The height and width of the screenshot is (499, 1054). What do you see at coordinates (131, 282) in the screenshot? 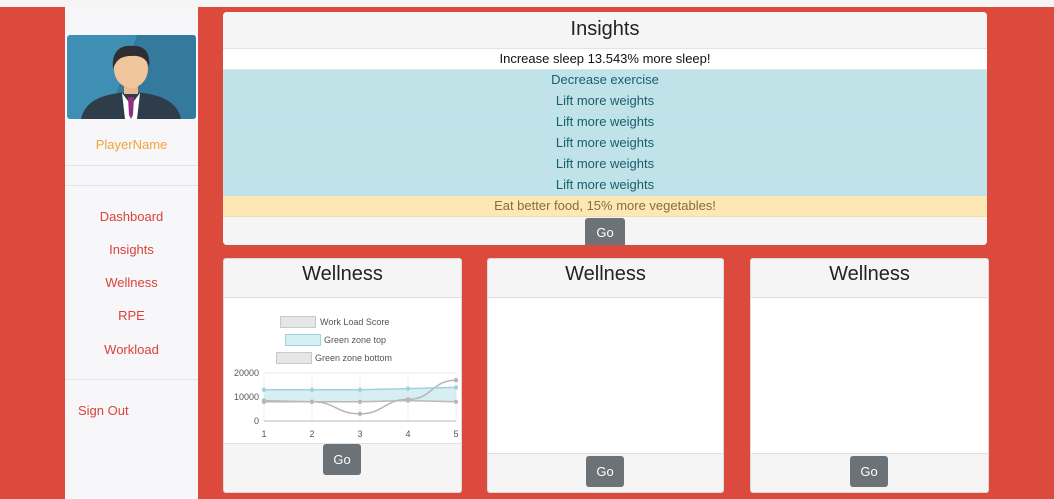
I see `nav-item-wellness: Wellness` at bounding box center [131, 282].